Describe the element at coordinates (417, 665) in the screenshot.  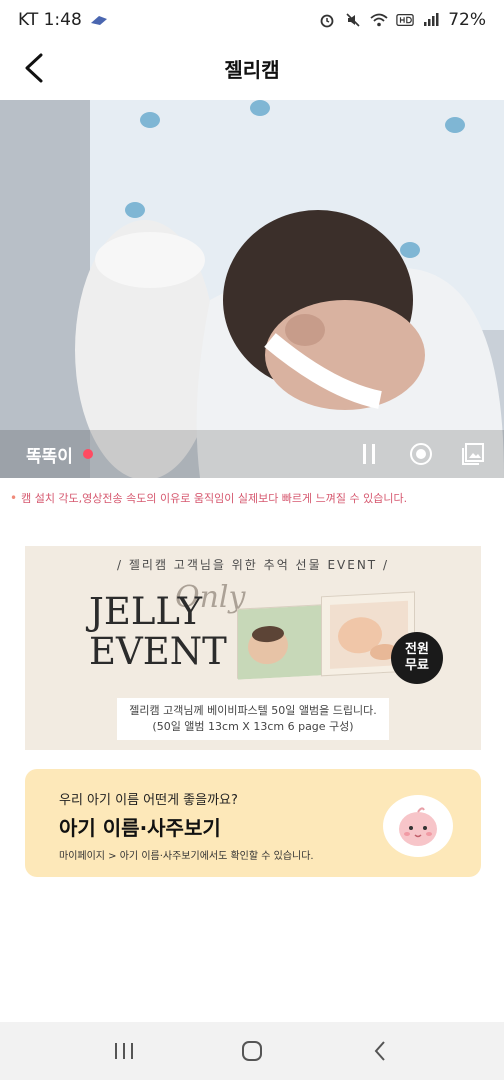
I see `badge-line2: 무료` at that location.